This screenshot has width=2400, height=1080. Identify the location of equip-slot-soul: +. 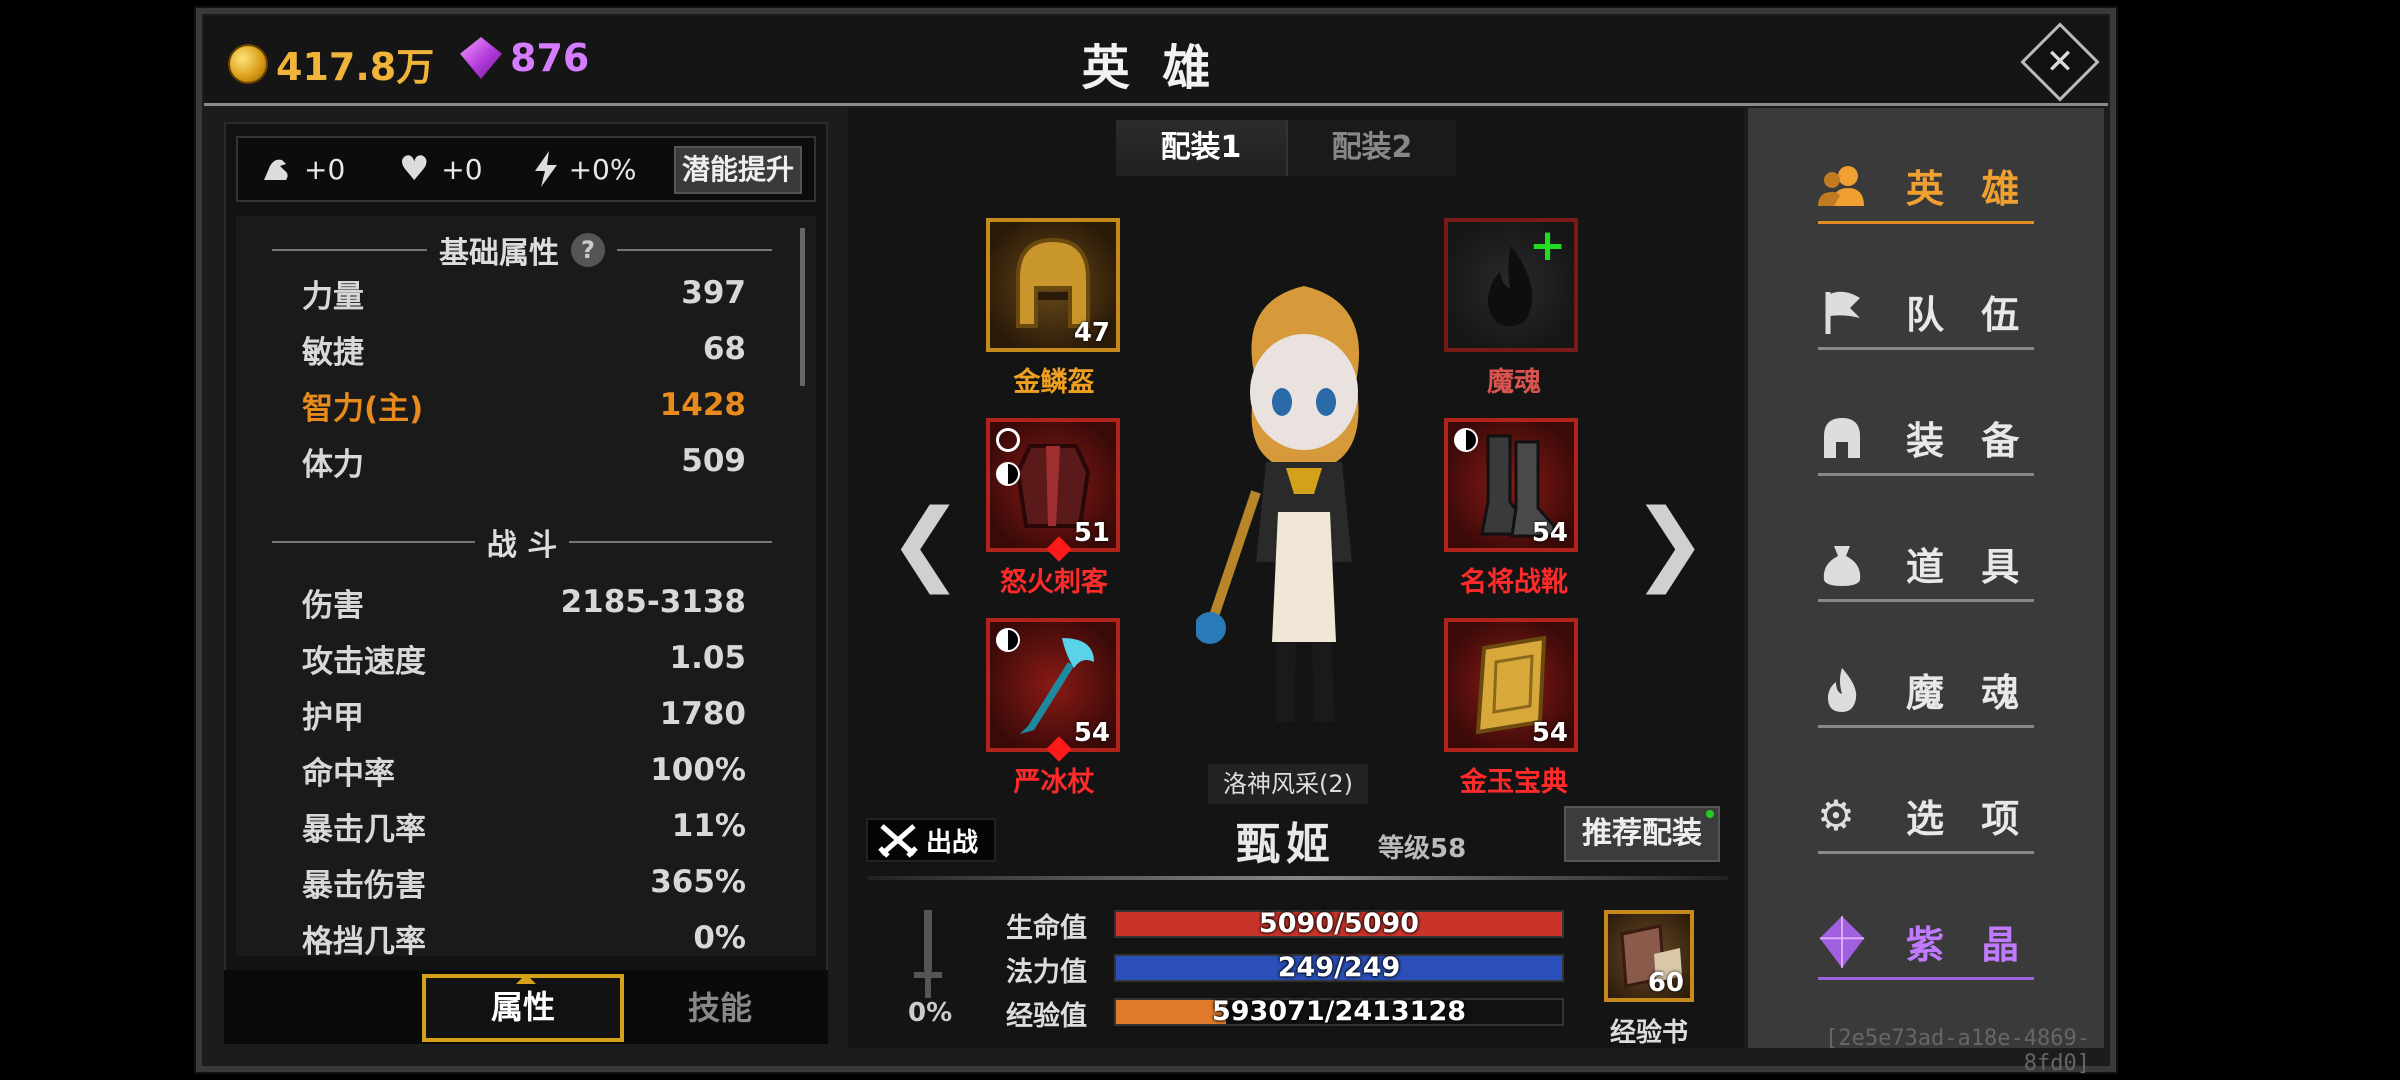
(1511, 285).